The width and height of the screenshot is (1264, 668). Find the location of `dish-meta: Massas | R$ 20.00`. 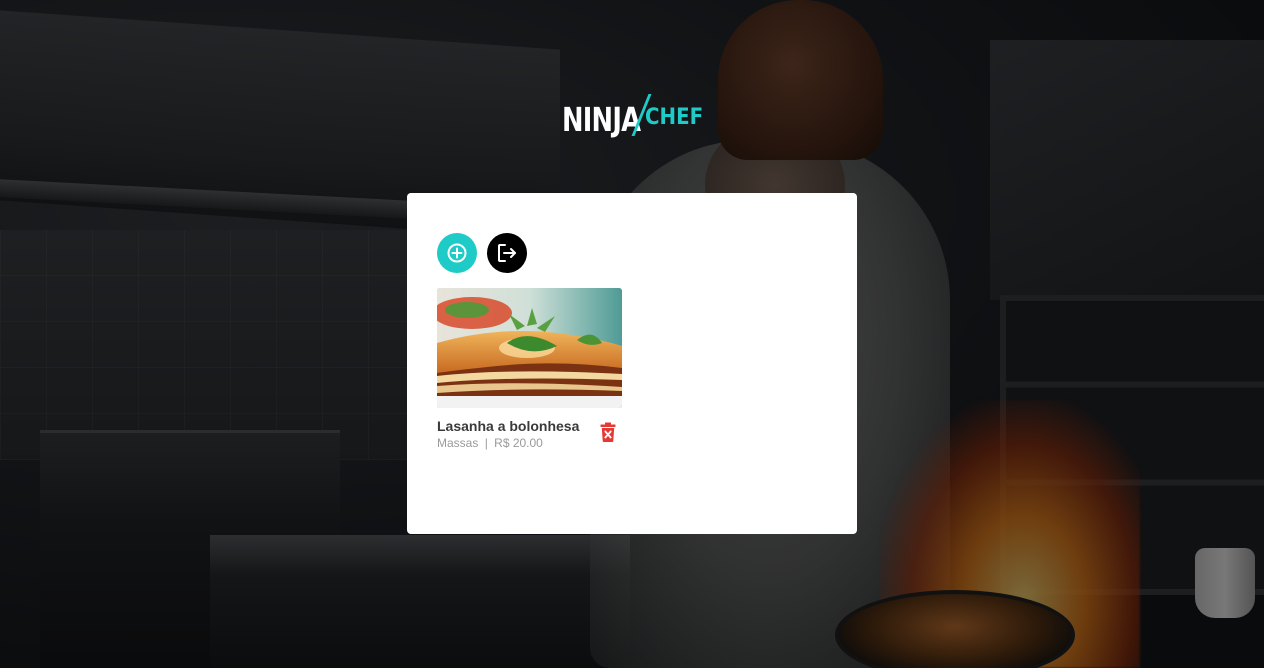

dish-meta: Massas | R$ 20.00 is located at coordinates (529, 443).